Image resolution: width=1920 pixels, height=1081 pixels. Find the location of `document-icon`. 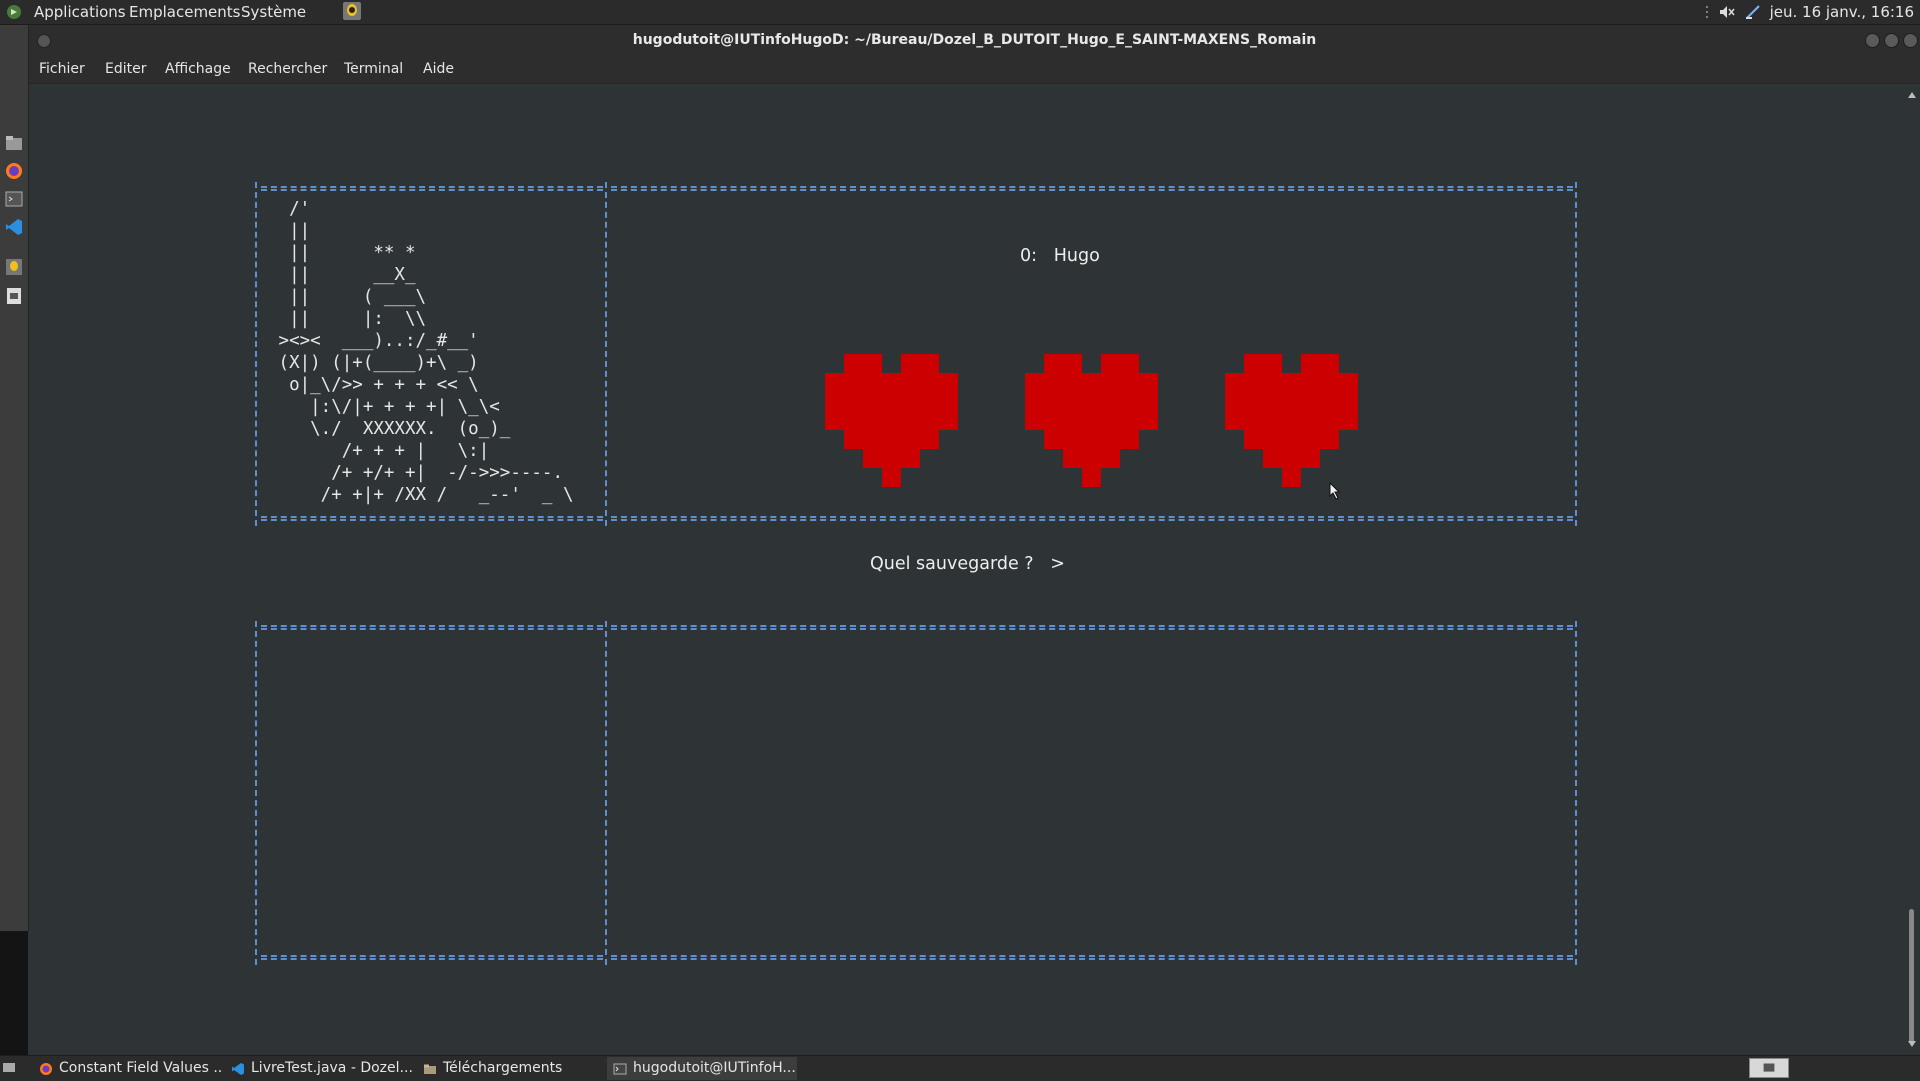

document-icon is located at coordinates (14, 296).